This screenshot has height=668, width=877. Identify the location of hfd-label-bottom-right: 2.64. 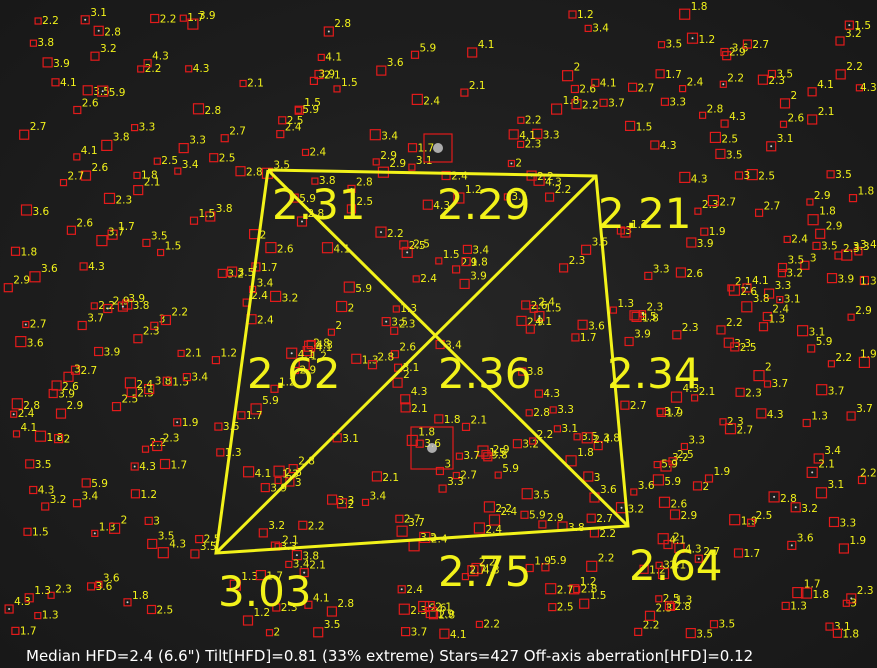
(676, 565).